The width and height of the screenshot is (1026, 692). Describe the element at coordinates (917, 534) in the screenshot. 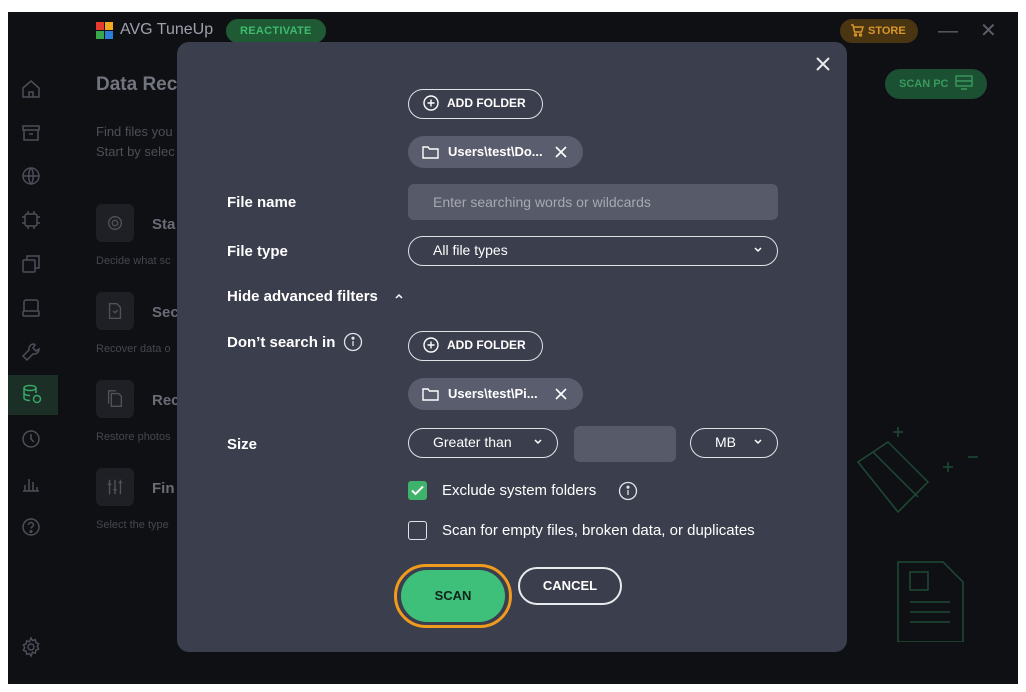

I see `folder-illustration-icon` at that location.